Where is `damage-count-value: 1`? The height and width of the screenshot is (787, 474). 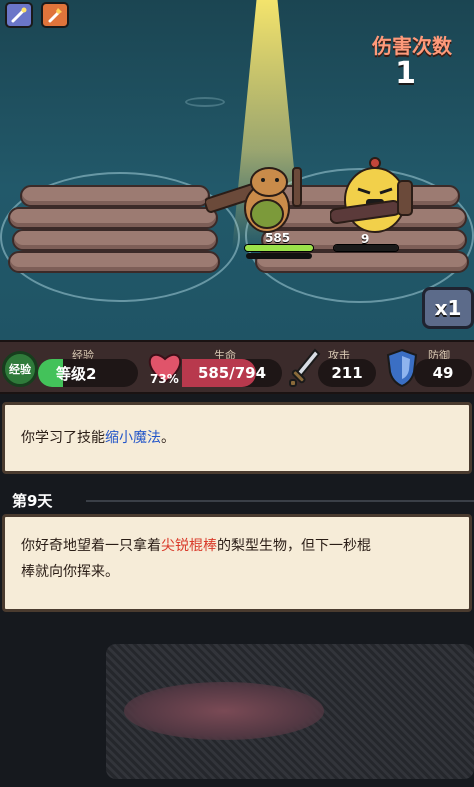 damage-count-value: 1 is located at coordinates (405, 73).